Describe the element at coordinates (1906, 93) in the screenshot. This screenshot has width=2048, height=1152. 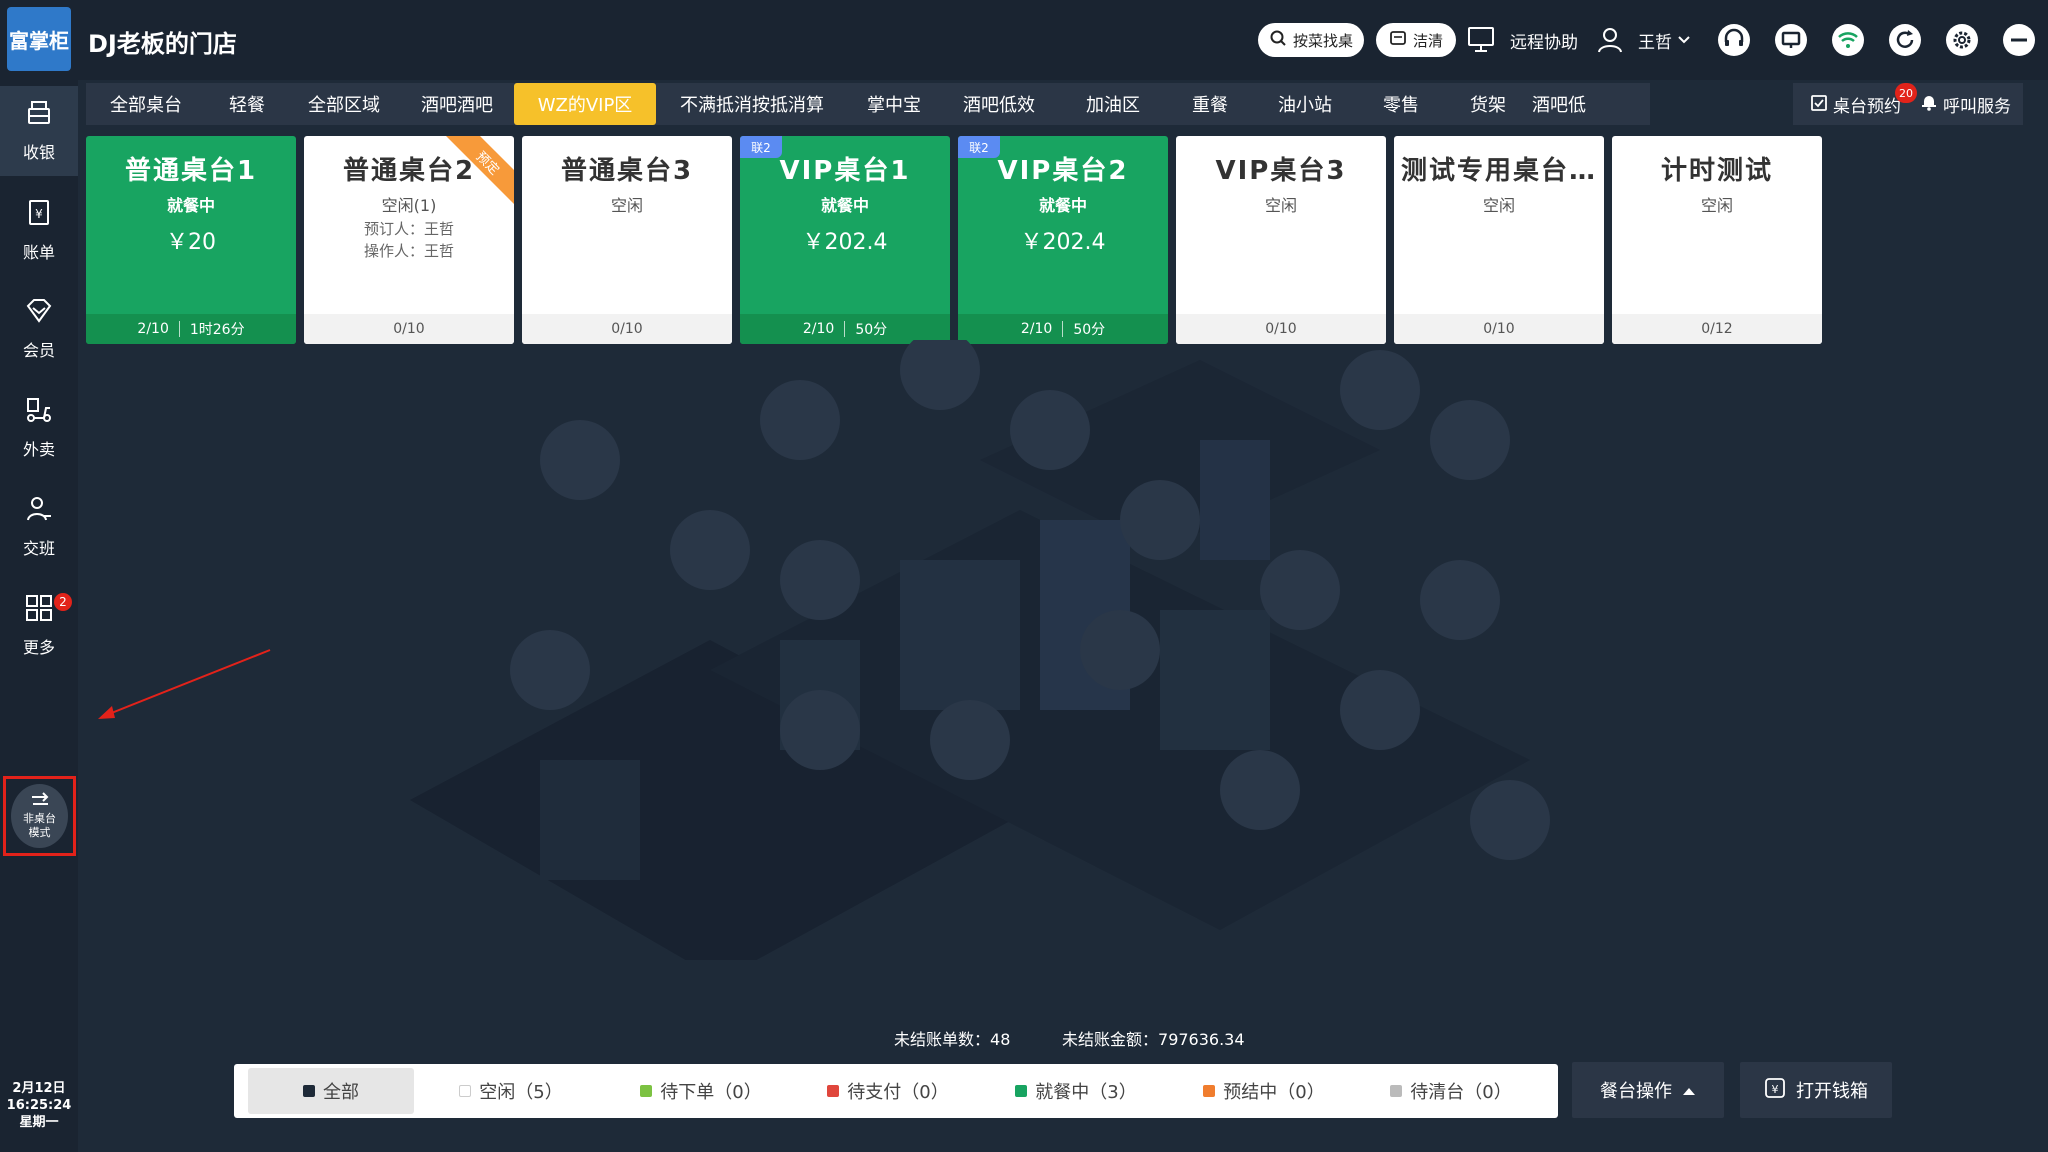
I see `reserve-badge: 20` at that location.